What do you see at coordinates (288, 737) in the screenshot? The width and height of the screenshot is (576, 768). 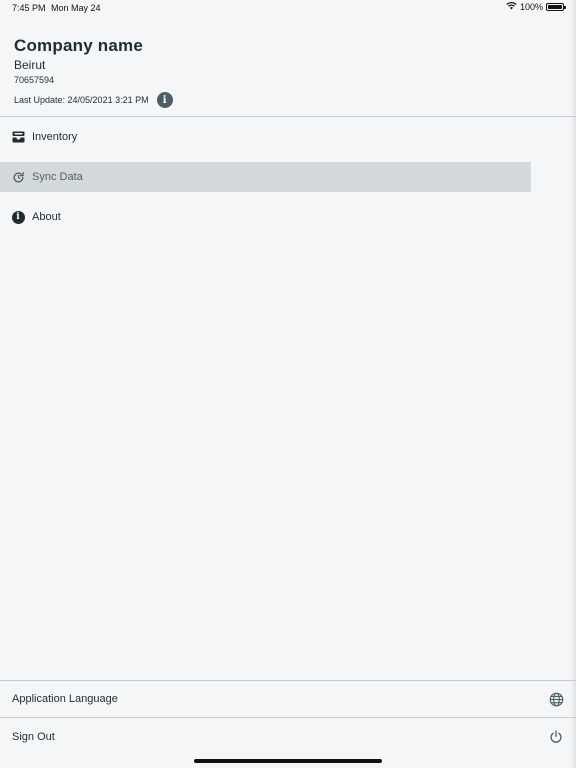 I see `sign-out-row: Sign Out` at bounding box center [288, 737].